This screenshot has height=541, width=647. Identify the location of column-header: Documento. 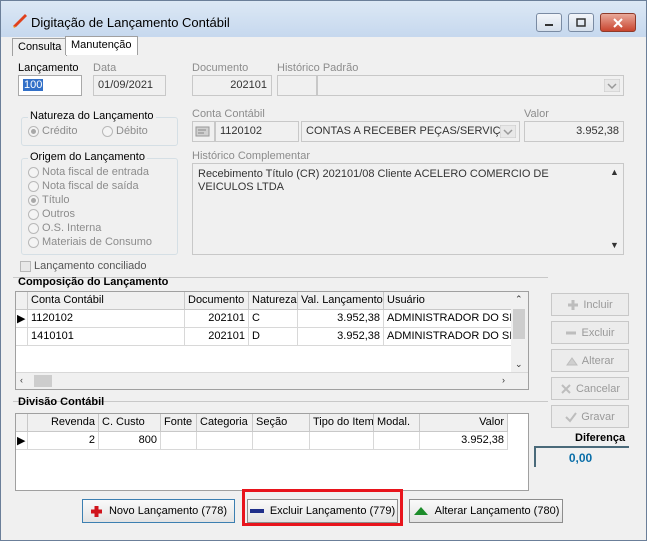
(217, 301).